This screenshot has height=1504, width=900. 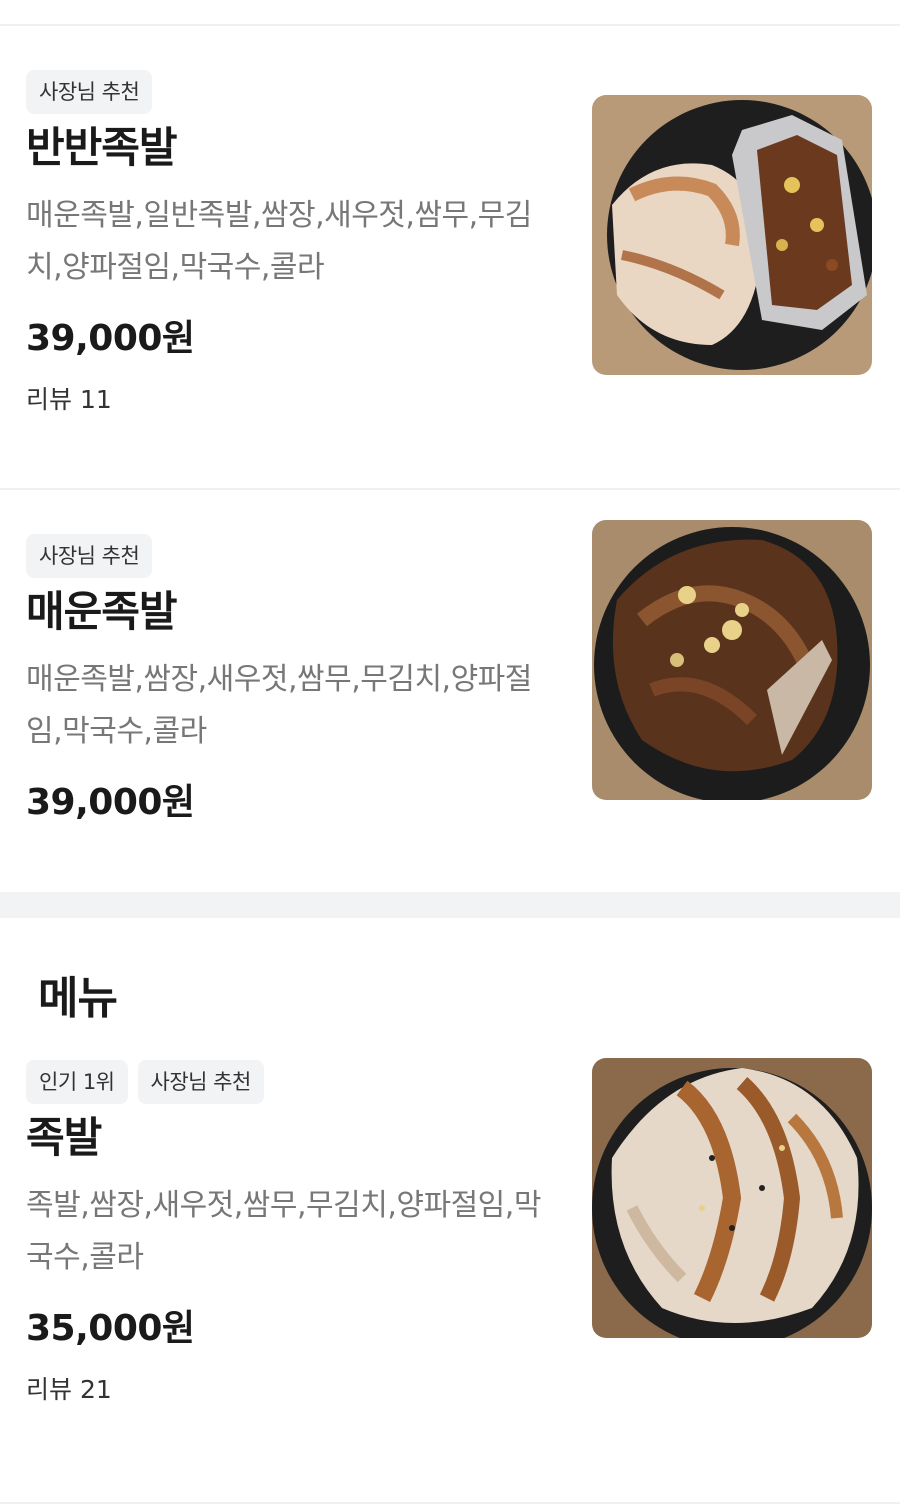 I want to click on top-strip, so click(x=450, y=13).